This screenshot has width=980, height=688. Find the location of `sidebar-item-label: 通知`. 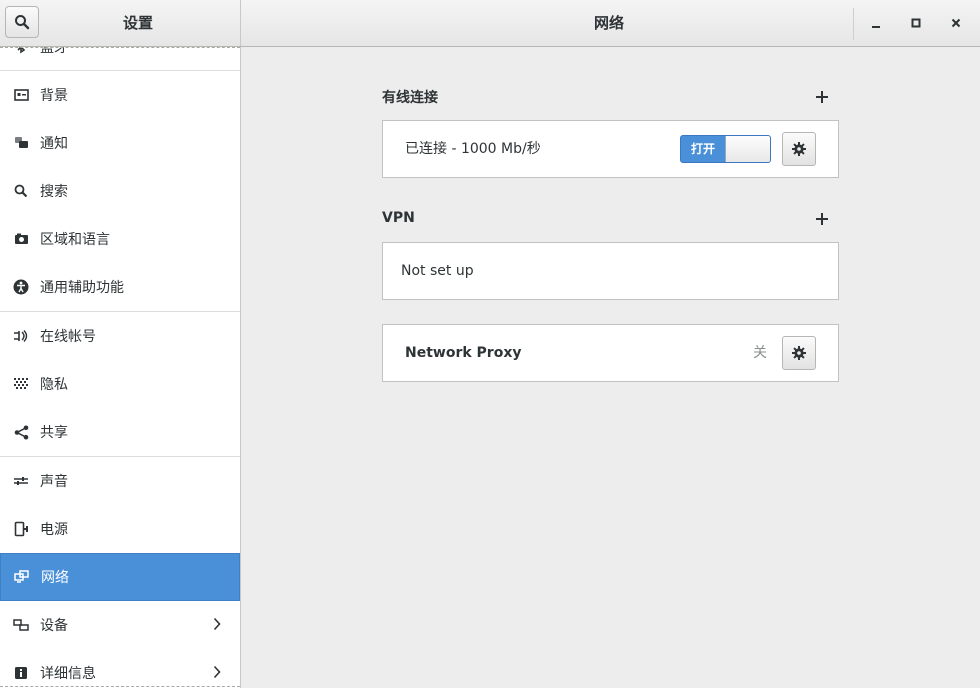

sidebar-item-label: 通知 is located at coordinates (54, 144).